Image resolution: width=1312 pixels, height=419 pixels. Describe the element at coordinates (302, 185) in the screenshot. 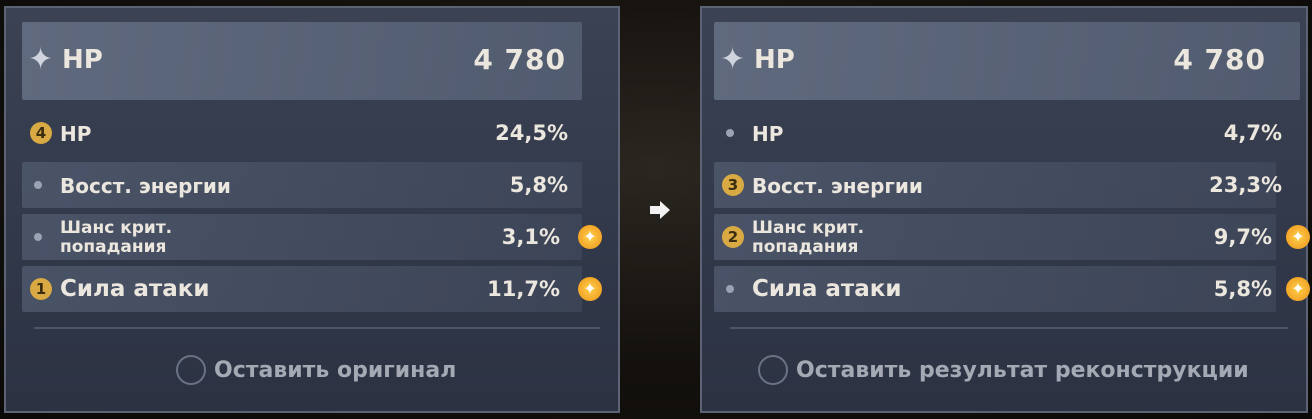

I see `substat-row: Восст. энергии 5,8%` at that location.